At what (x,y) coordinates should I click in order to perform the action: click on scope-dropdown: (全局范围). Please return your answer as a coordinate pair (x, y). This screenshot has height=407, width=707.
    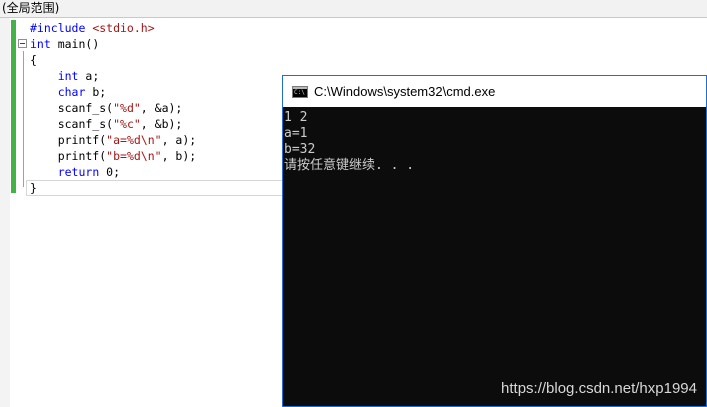
    Looking at the image, I should click on (353, 9).